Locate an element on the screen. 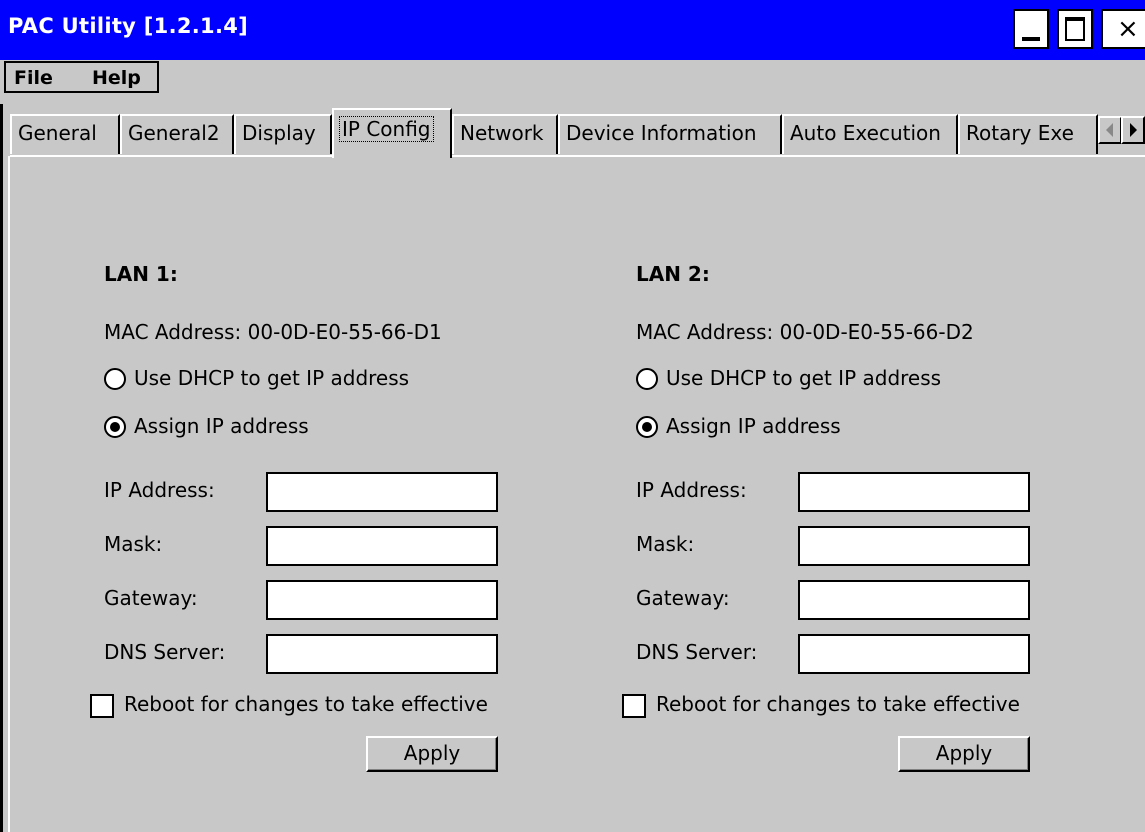 This screenshot has height=832, width=1145. tab-label: Rotary Exe is located at coordinates (1020, 133).